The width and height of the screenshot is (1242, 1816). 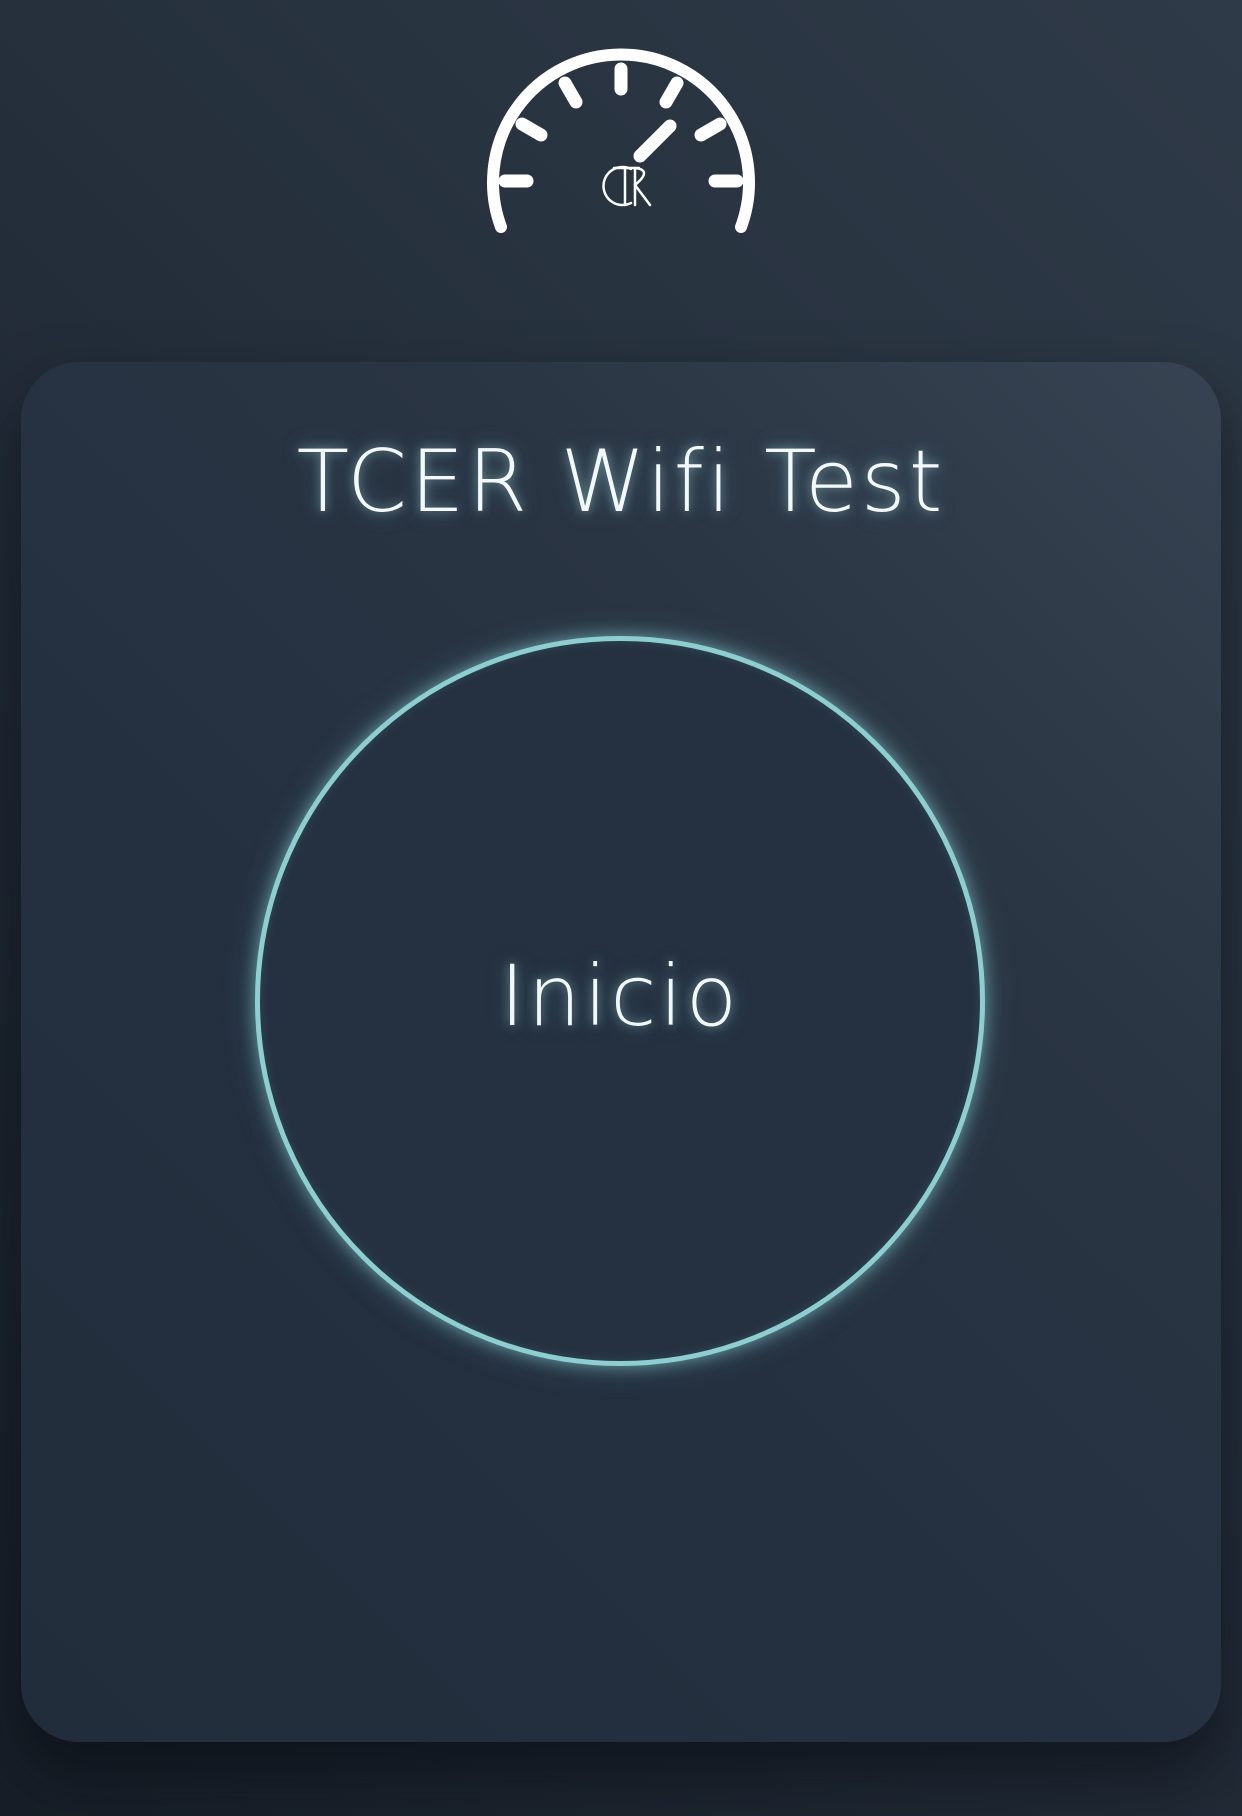 I want to click on start-button-label: Inicio, so click(x=620, y=996).